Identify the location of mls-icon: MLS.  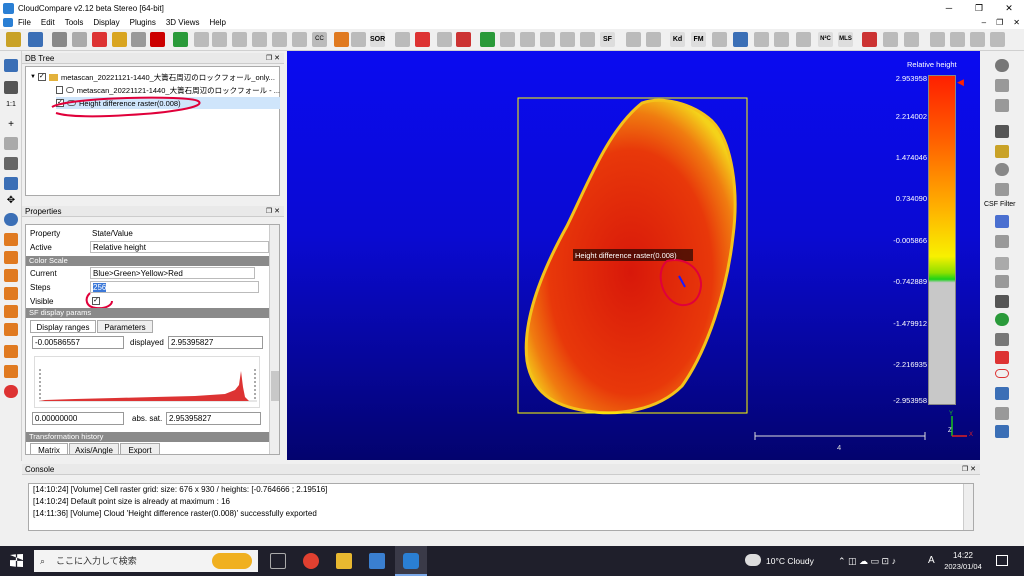
(845, 39).